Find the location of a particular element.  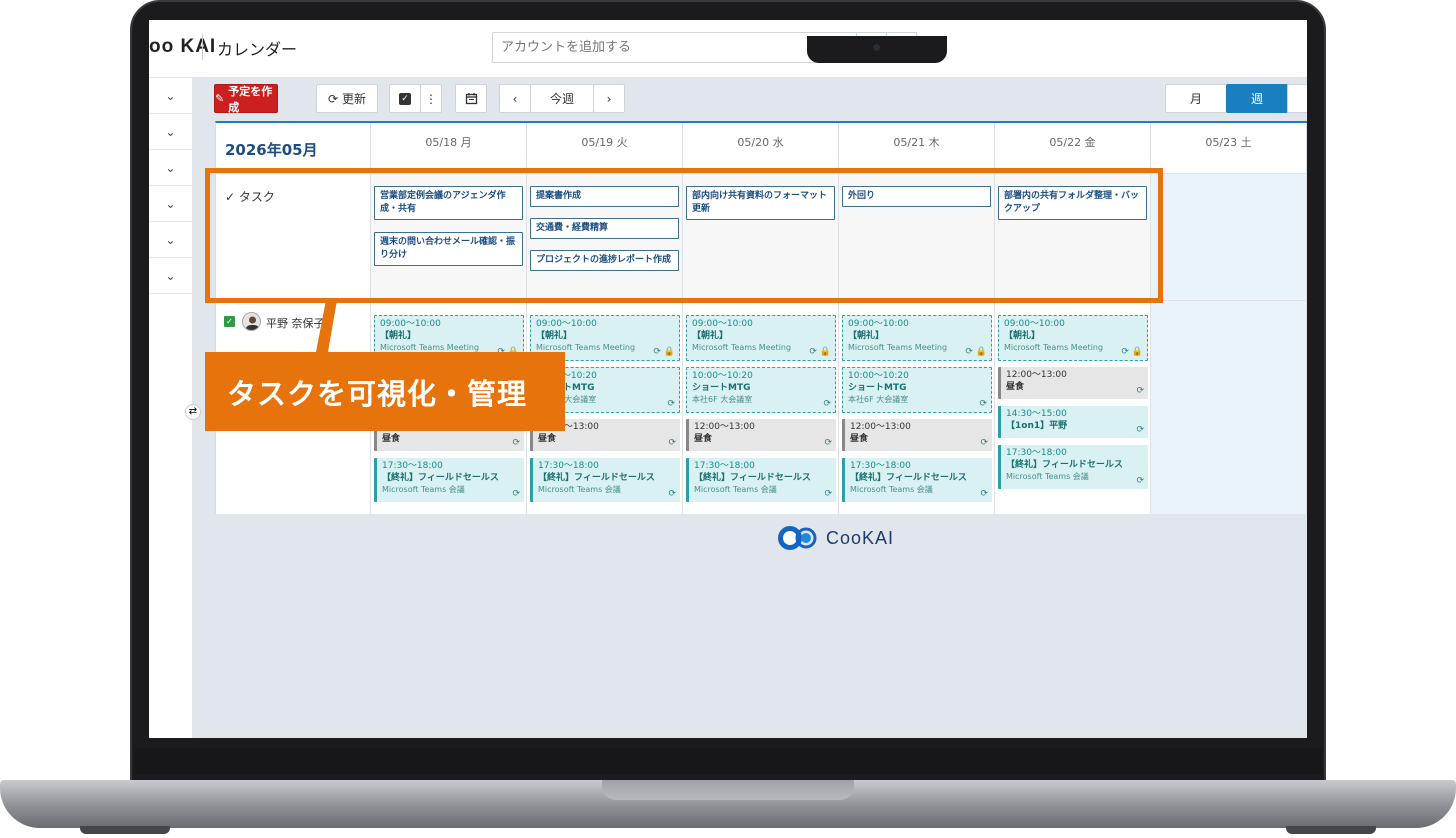

task-toggle-button: ✓ is located at coordinates (405, 98).